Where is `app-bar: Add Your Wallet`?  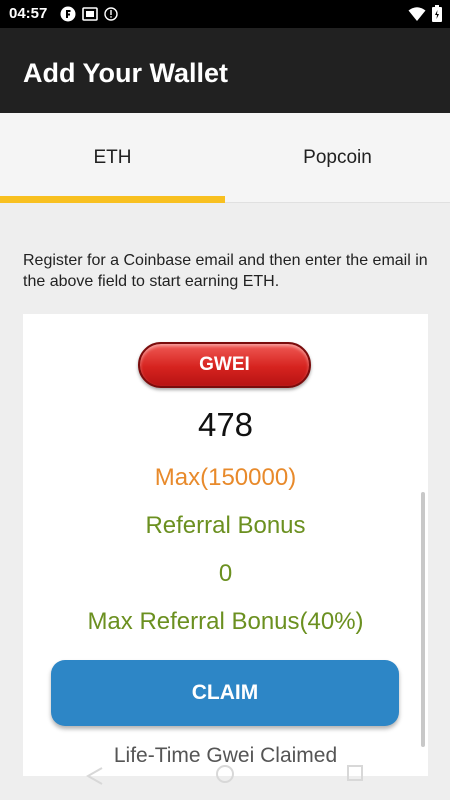 app-bar: Add Your Wallet is located at coordinates (225, 70).